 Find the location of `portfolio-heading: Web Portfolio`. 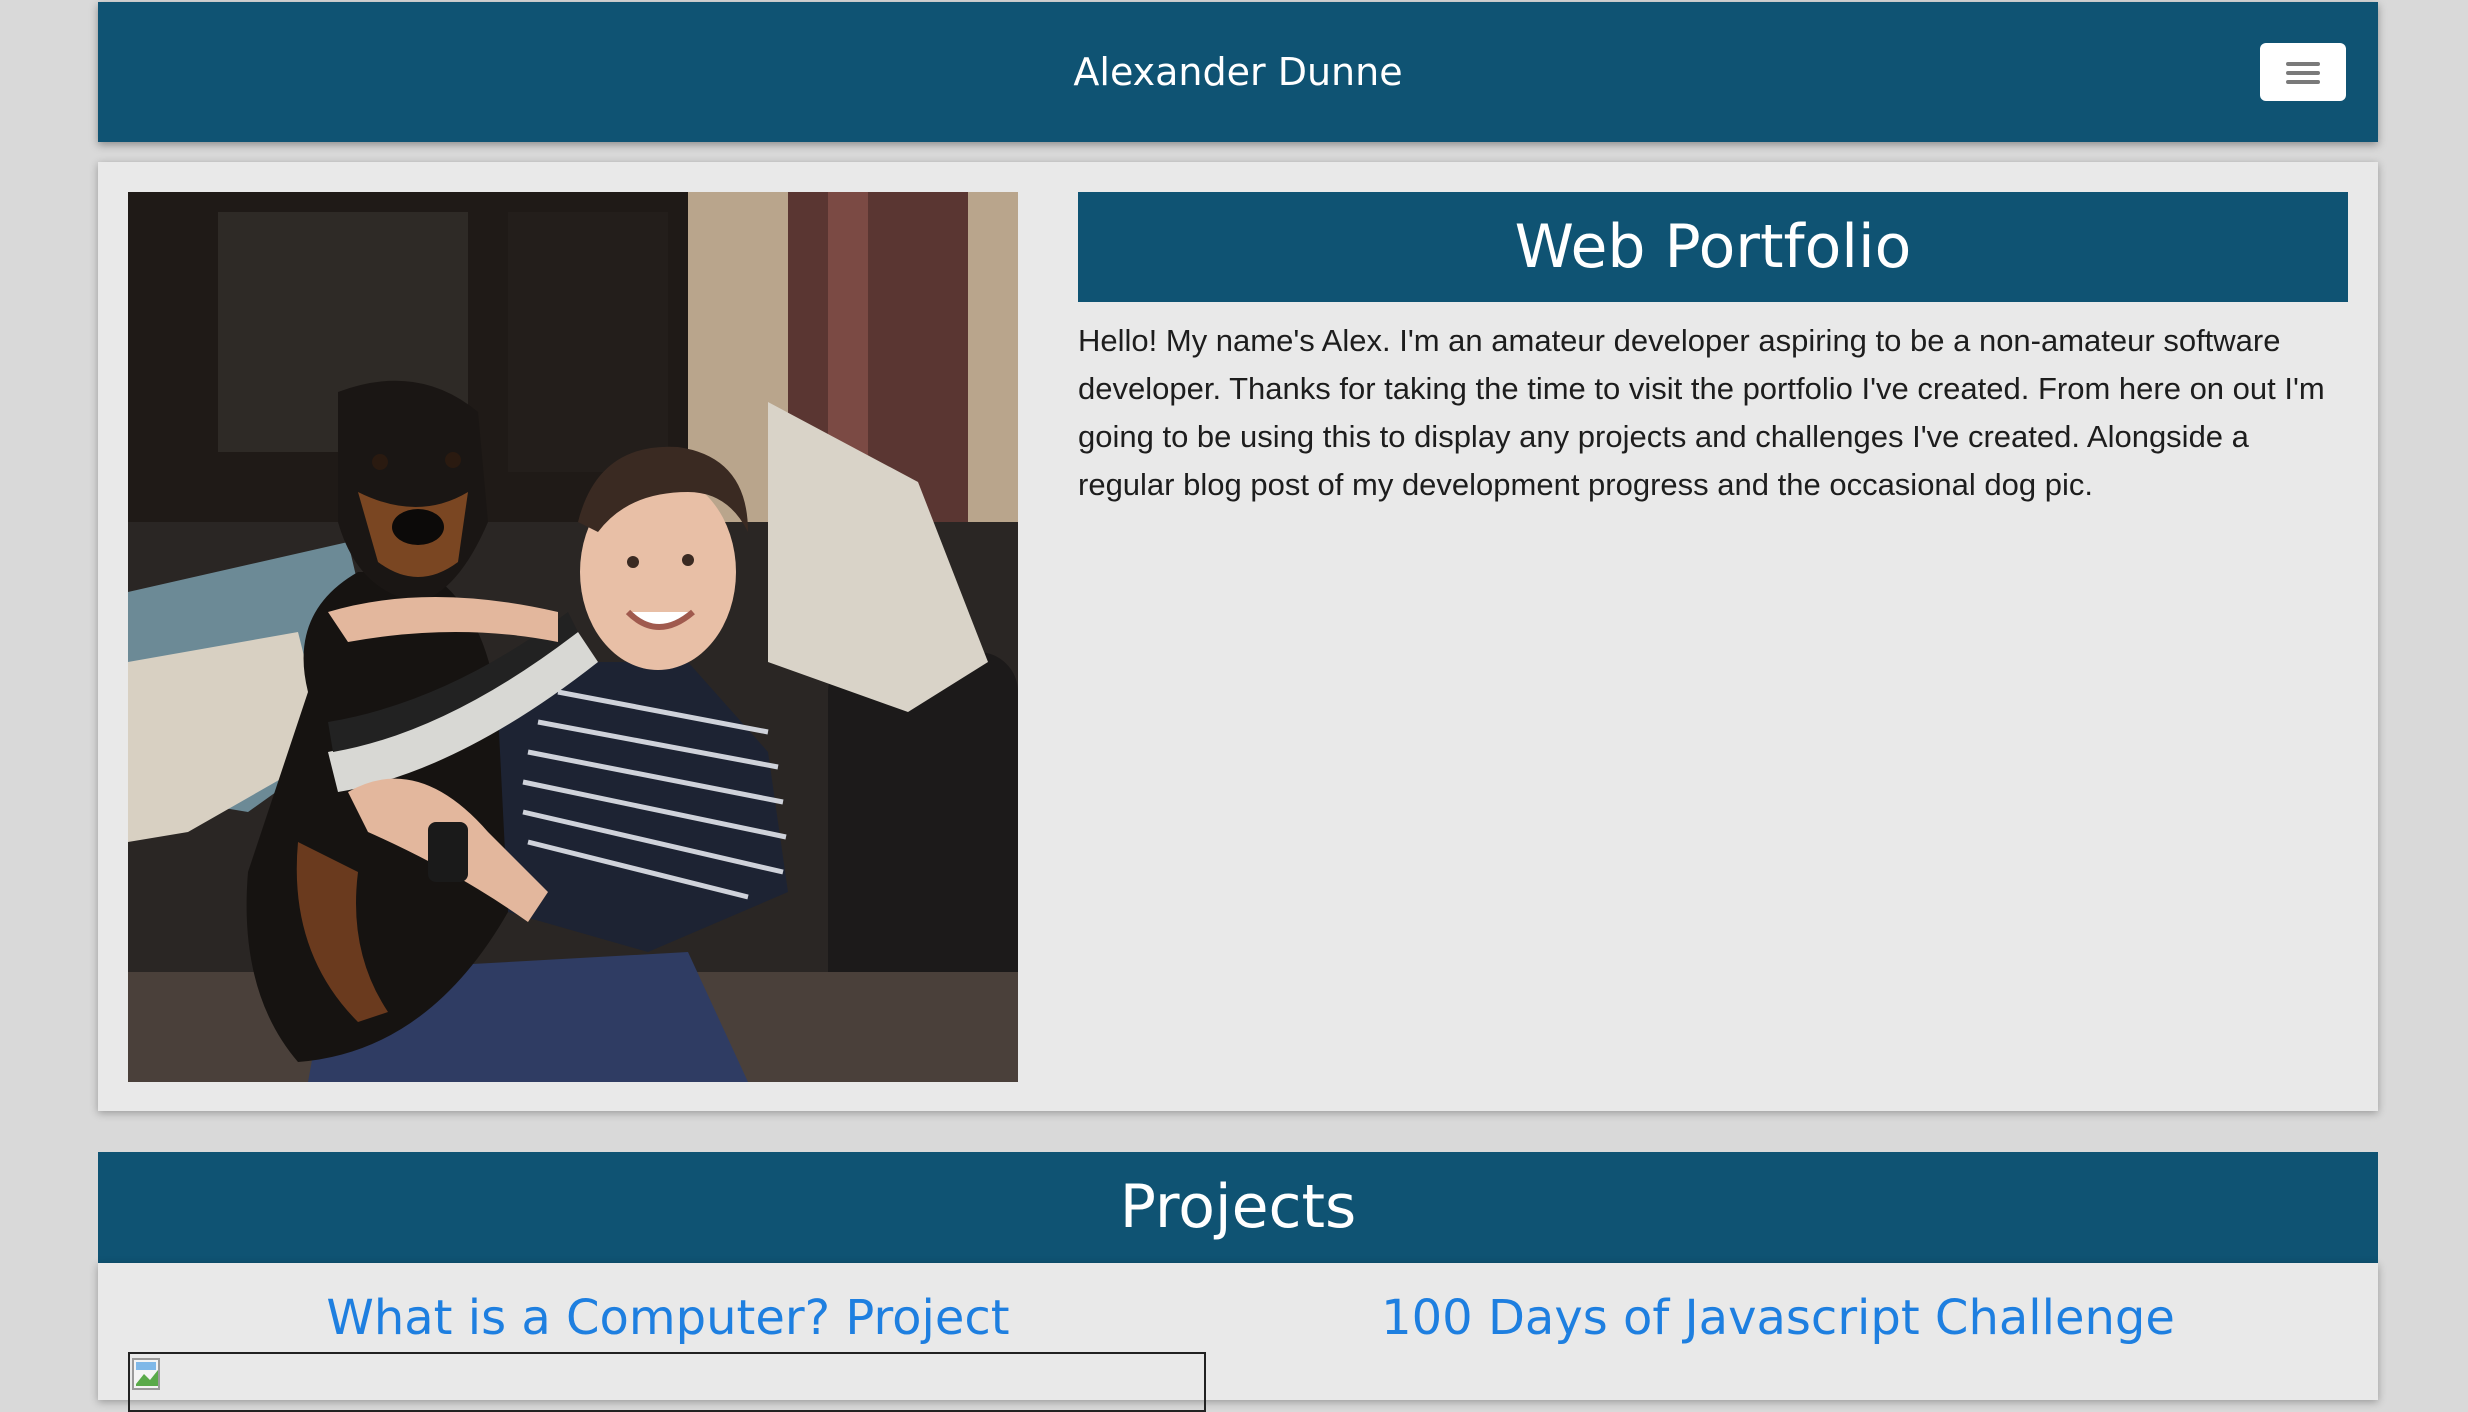

portfolio-heading: Web Portfolio is located at coordinates (1713, 247).